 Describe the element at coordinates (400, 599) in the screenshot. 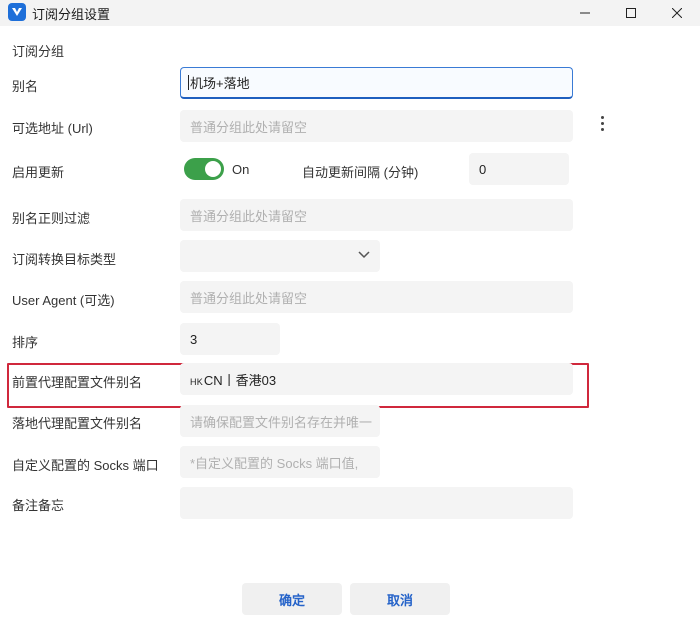

I see `cancel-button: 取消` at that location.